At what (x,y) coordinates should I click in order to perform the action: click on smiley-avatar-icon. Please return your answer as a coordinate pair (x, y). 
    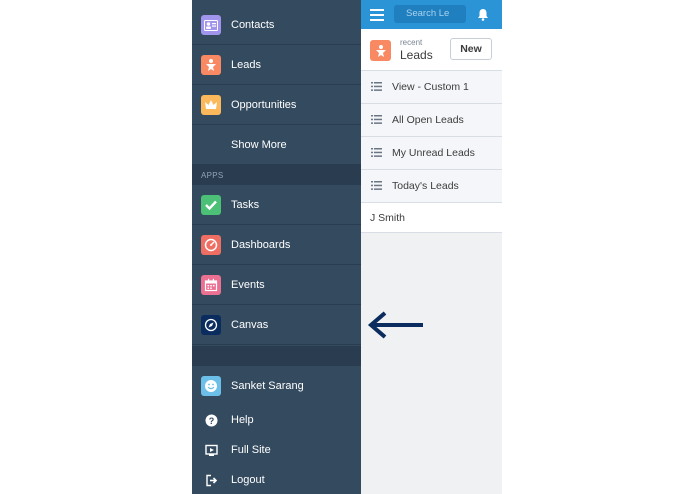
    Looking at the image, I should click on (211, 385).